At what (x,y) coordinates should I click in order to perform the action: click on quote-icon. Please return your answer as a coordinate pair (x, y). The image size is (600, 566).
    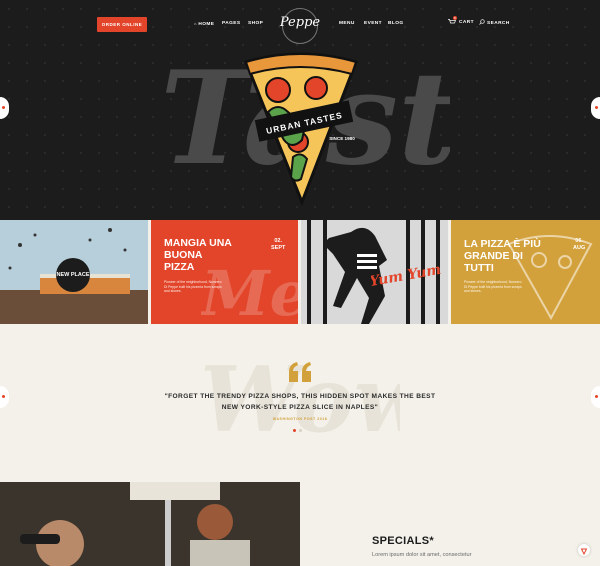
    Looking at the image, I should click on (300, 372).